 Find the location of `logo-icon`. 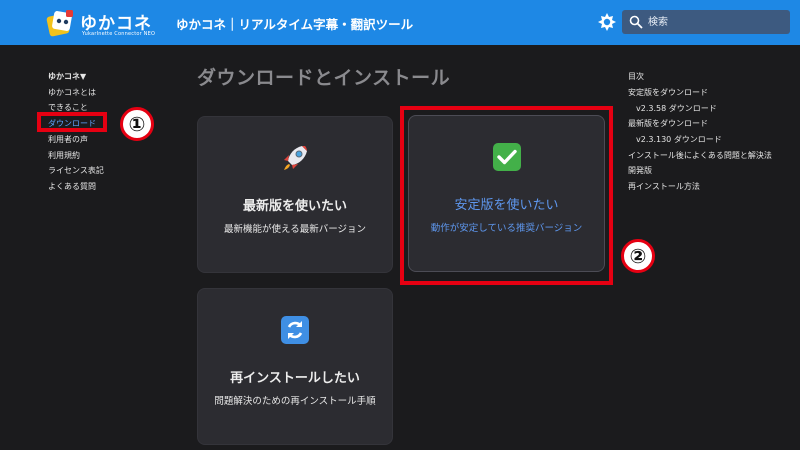

logo-icon is located at coordinates (61, 23).